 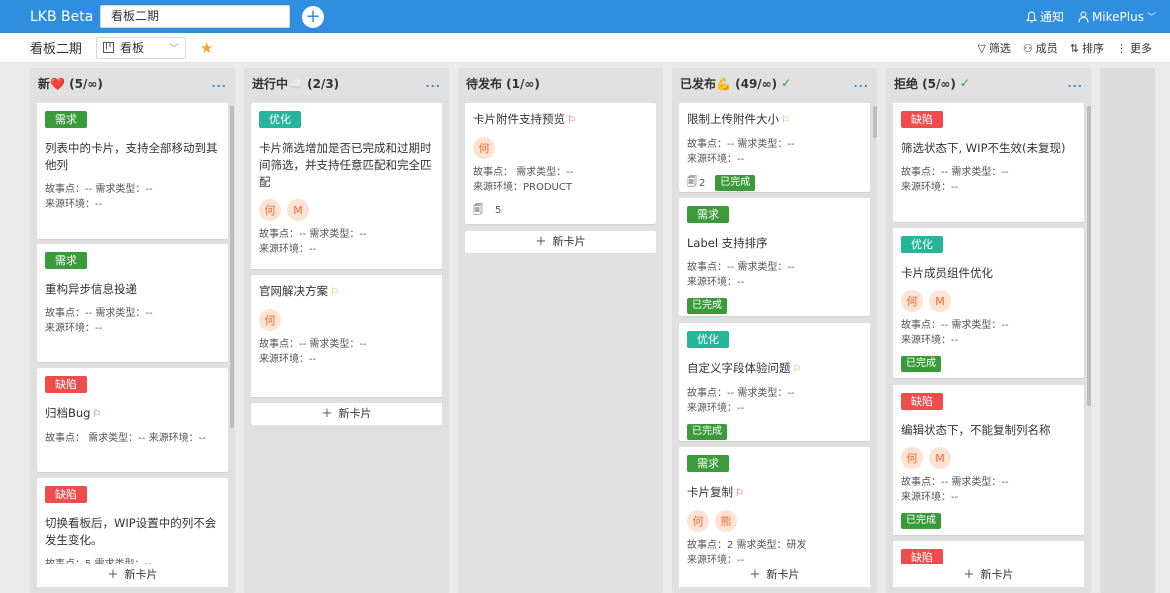 I want to click on card: 需求 Label 支持排序 故事点：-- 需求类型：-- 来源环境：-- 已完成, so click(x=774, y=257).